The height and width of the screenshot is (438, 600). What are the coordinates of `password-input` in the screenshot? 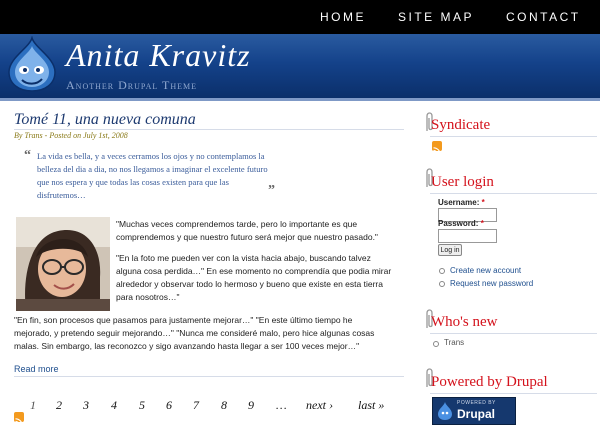 It's located at (467, 236).